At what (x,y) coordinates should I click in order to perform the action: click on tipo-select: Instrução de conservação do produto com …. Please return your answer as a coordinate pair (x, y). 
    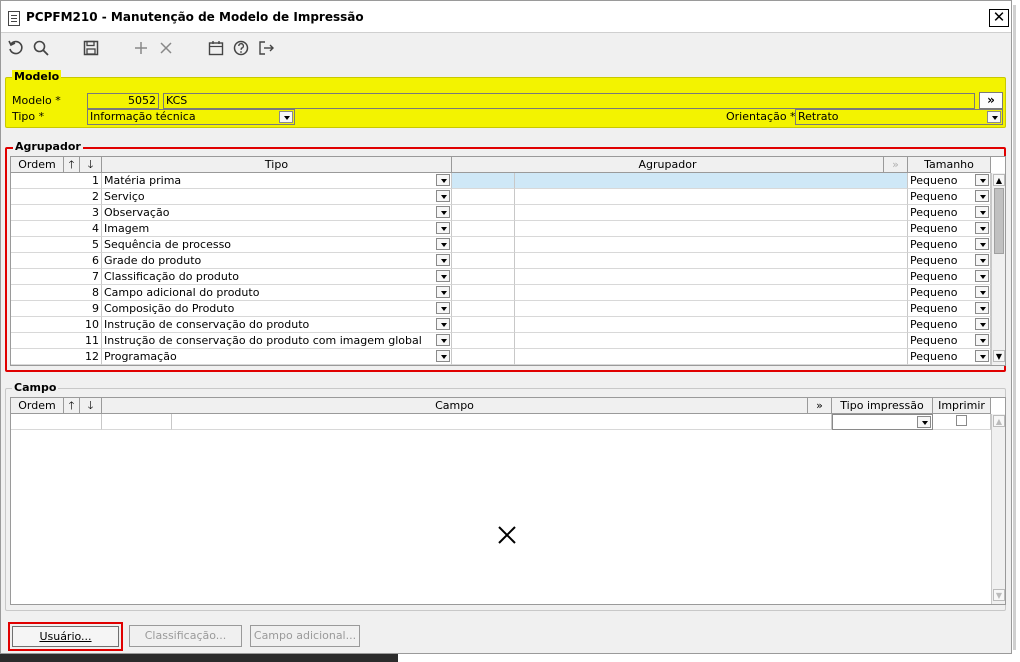
    Looking at the image, I should click on (277, 341).